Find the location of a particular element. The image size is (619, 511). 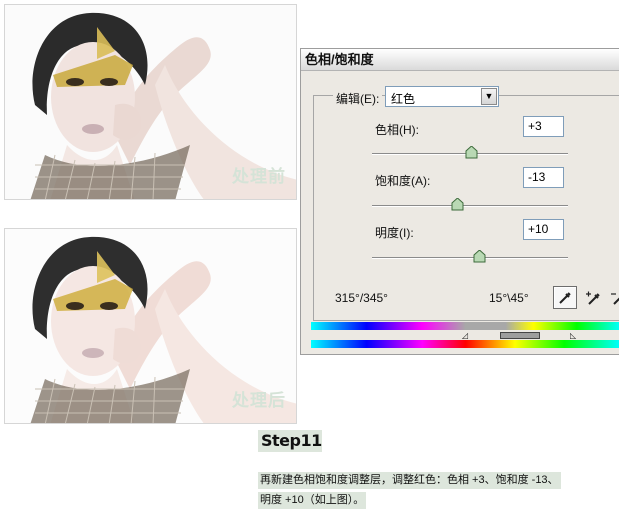

range-marker-right: ◺ is located at coordinates (573, 335).